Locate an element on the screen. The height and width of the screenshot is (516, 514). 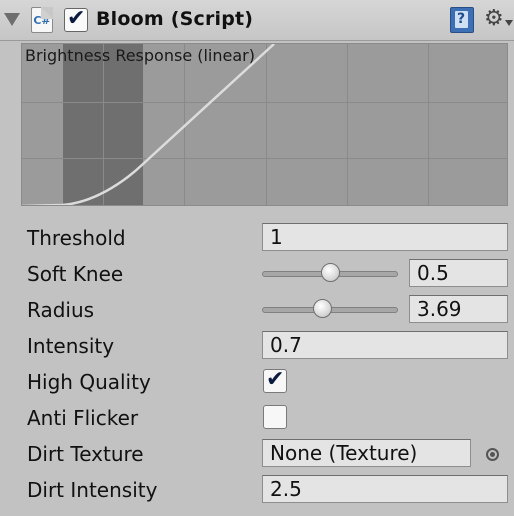
intensity-row: Intensity 0.7 is located at coordinates (257, 346).